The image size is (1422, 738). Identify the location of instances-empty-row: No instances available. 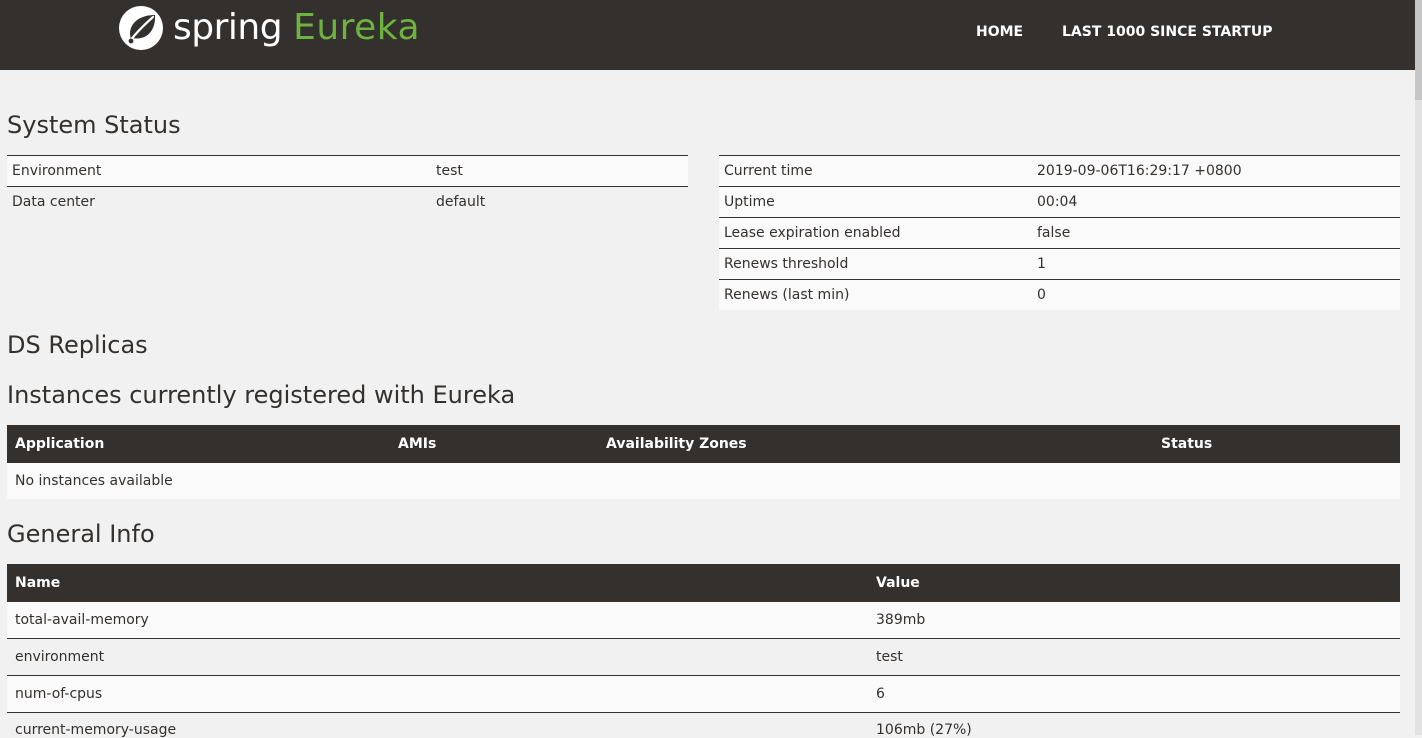
(703, 481).